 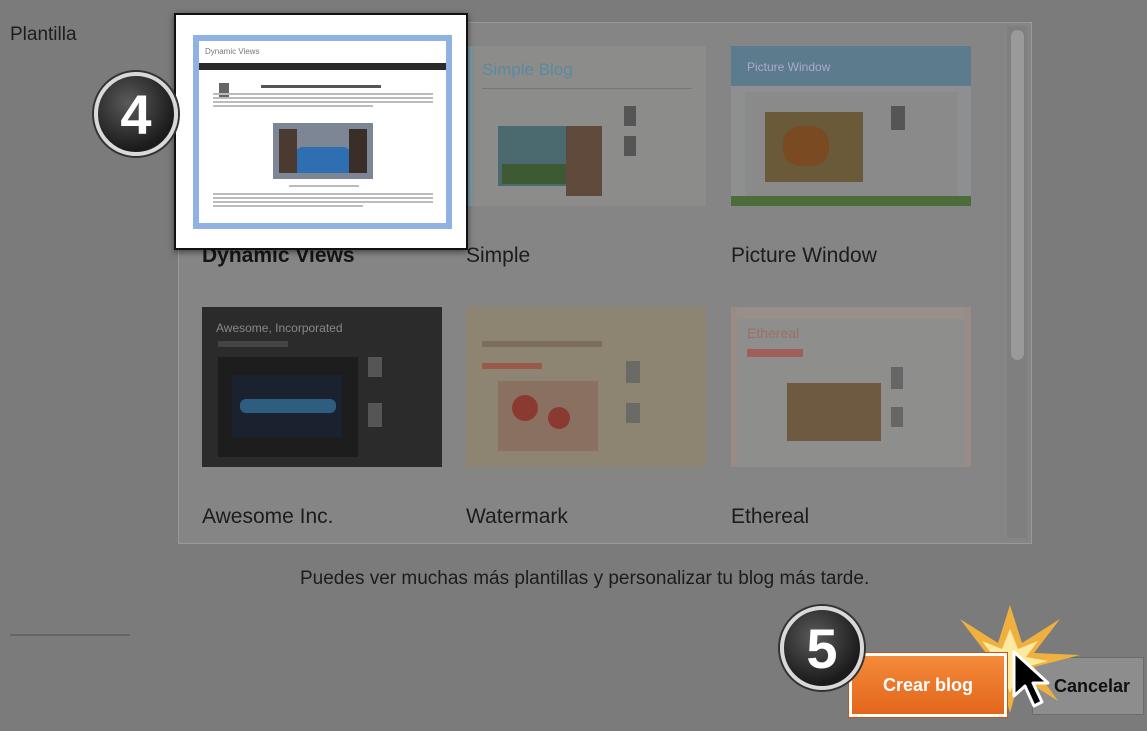 I want to click on preview-title-dynamic-views: Dynamic Views, so click(x=232, y=51).